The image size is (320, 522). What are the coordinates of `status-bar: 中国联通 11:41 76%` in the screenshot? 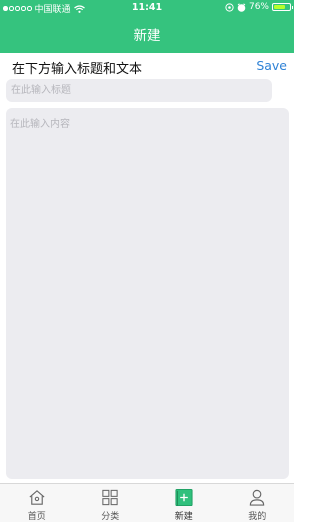 It's located at (147, 8).